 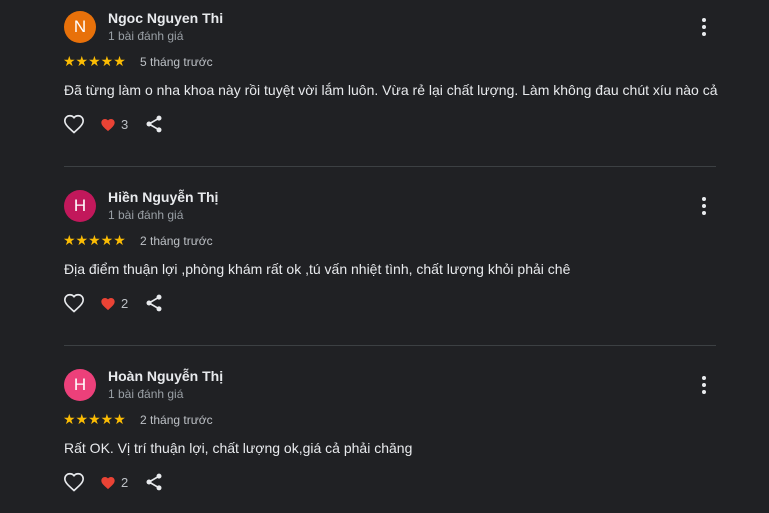 What do you see at coordinates (176, 62) in the screenshot?
I see `review-time: 5 tháng trước` at bounding box center [176, 62].